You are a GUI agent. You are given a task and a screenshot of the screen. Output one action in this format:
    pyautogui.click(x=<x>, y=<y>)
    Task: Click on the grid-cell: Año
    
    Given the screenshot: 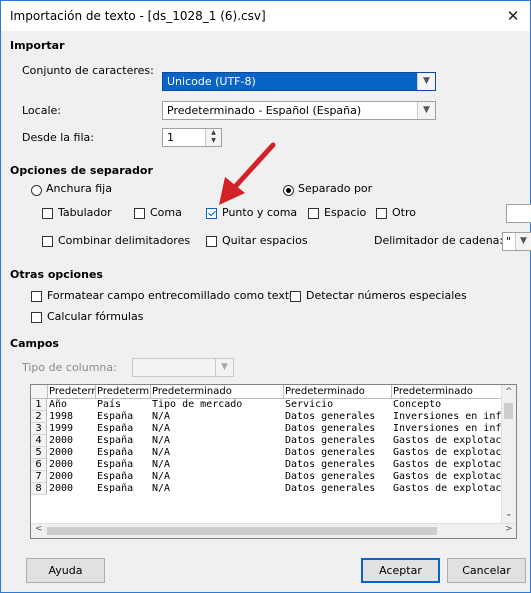 What is the action you would take?
    pyautogui.click(x=58, y=404)
    